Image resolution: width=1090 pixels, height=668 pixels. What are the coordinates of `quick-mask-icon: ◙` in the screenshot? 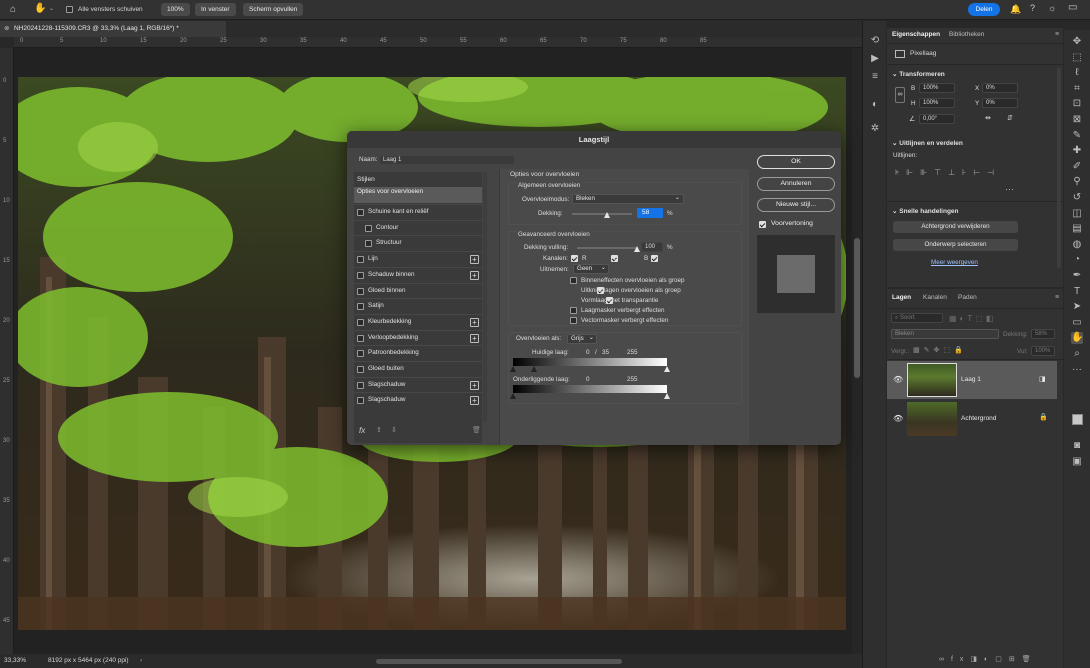 It's located at (1077, 446).